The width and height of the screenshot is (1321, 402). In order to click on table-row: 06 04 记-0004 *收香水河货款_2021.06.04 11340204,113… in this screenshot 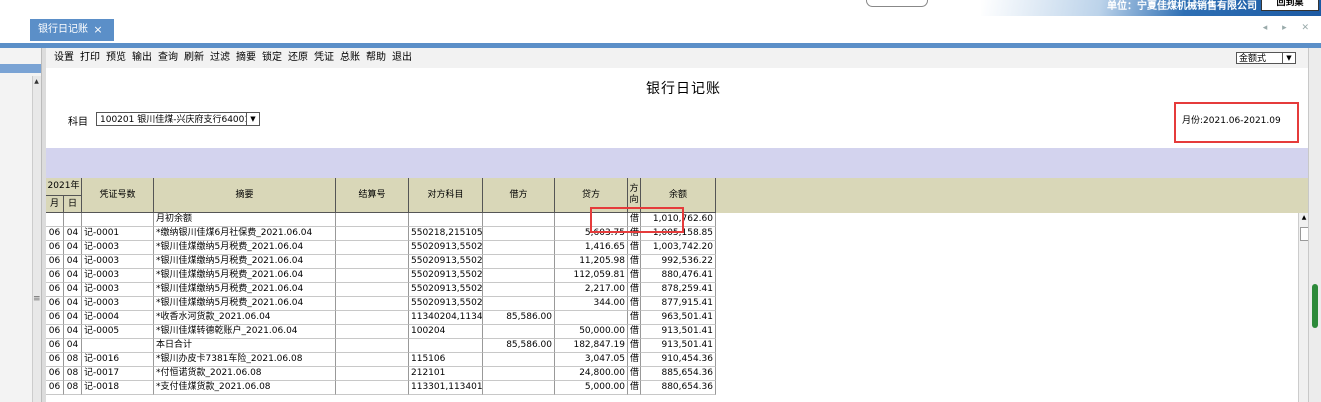, I will do `click(381, 318)`.